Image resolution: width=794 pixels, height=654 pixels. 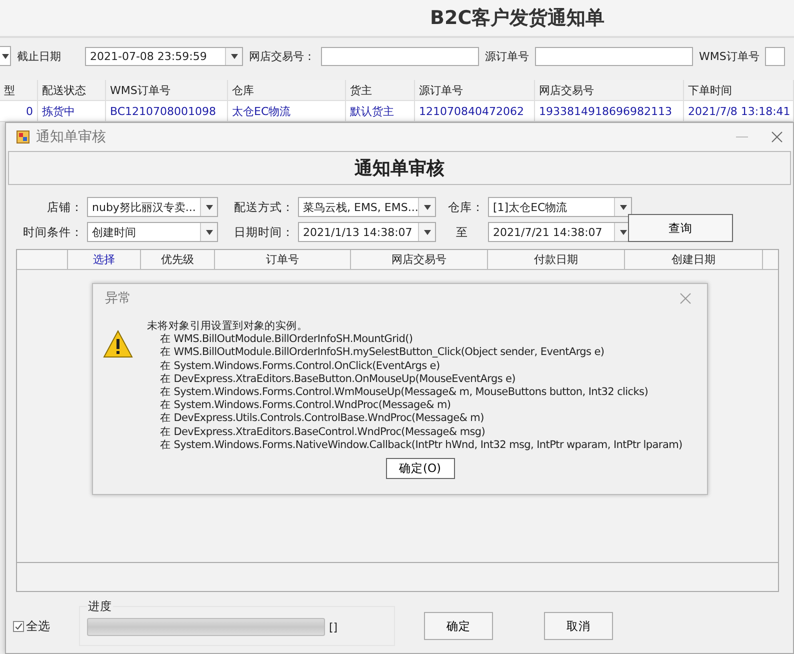 What do you see at coordinates (39, 56) in the screenshot?
I see `filter-label: 截止日期` at bounding box center [39, 56].